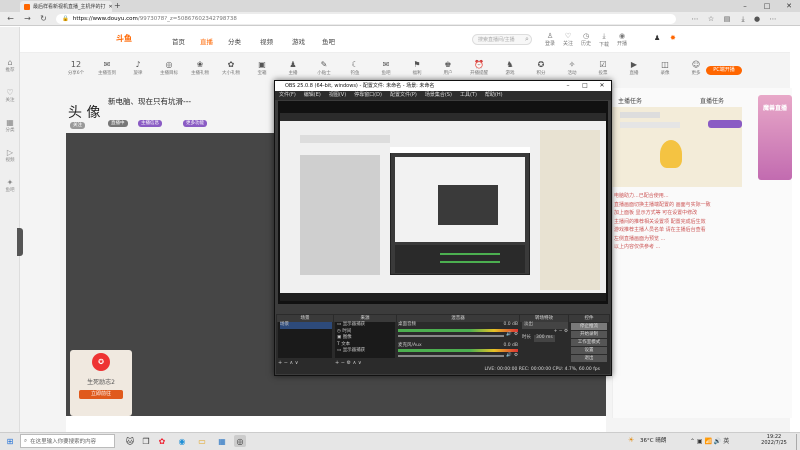 Image resolution: width=800 pixels, height=450 pixels. Describe the element at coordinates (630, 100) in the screenshot. I see `rp-tab-1: 主播任务` at that location.